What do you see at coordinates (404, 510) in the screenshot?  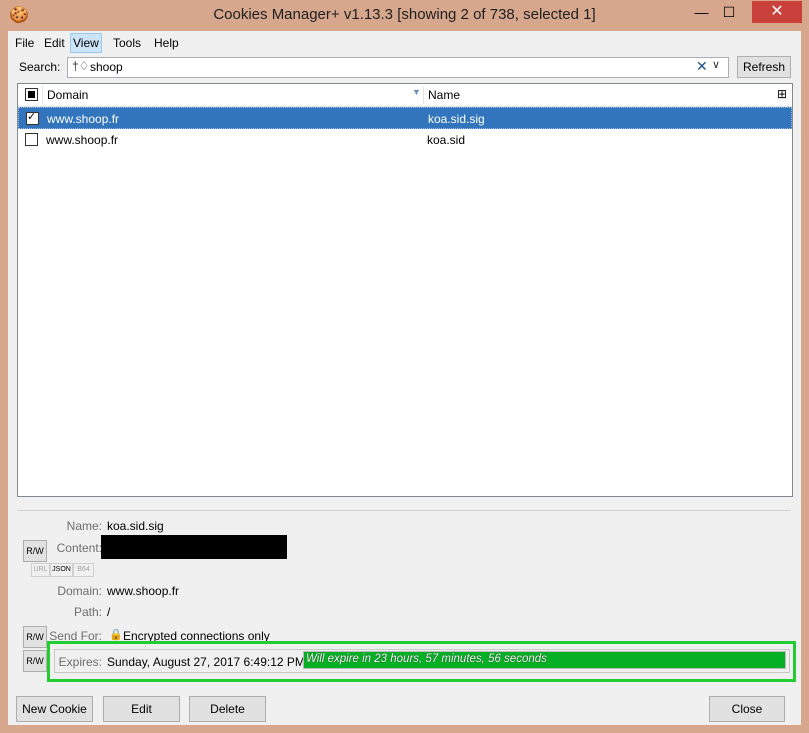 I see `details-divider` at bounding box center [404, 510].